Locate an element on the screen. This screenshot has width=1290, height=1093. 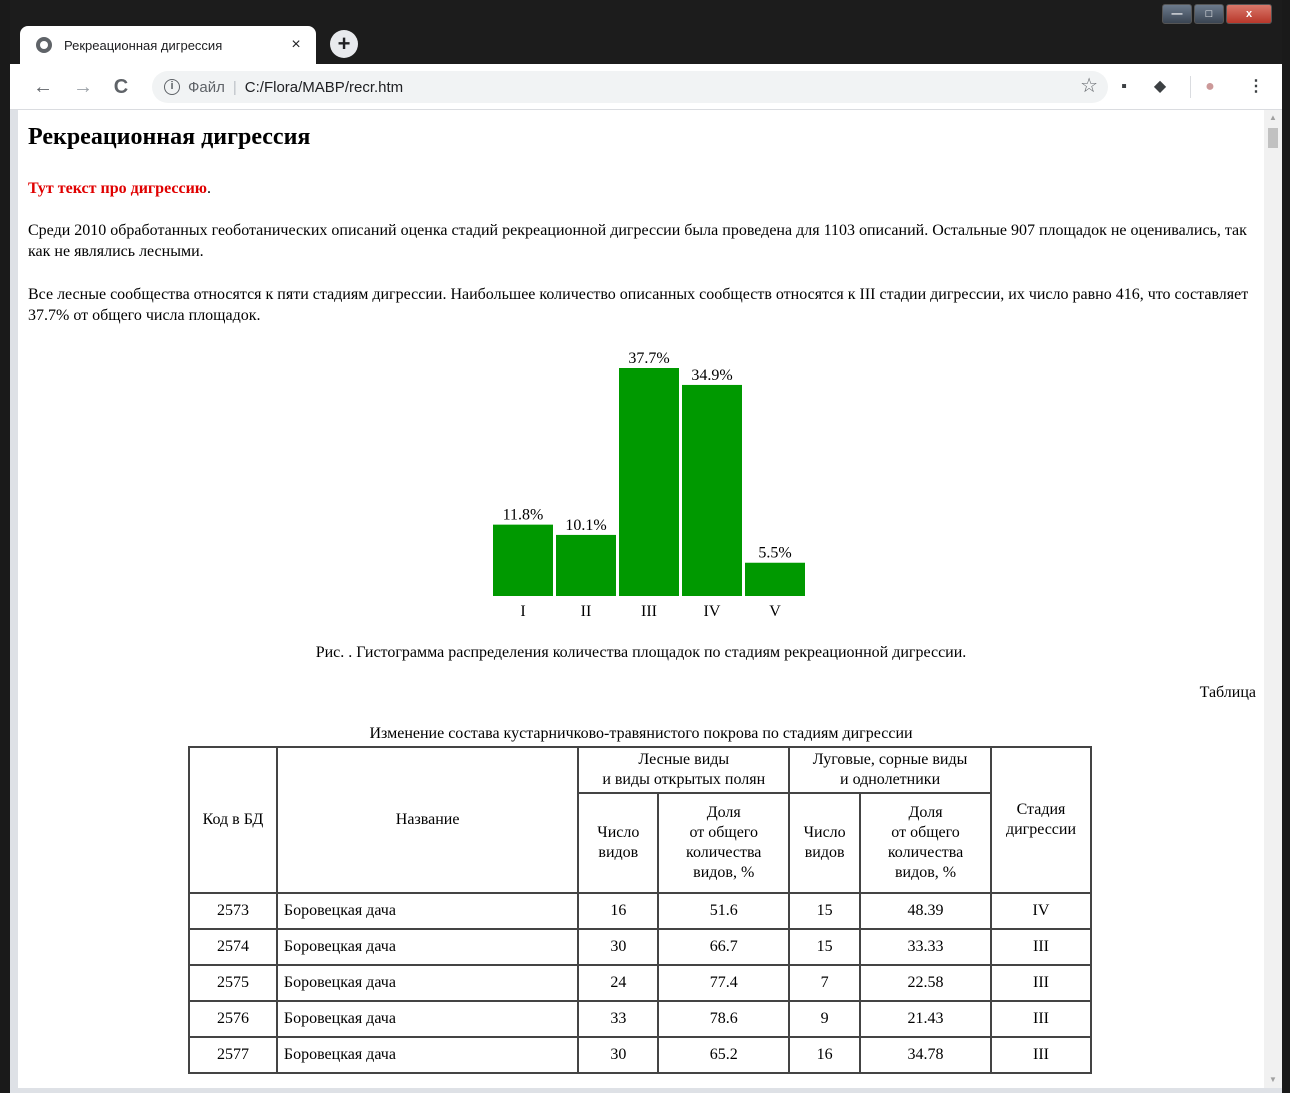
col-header-code: Код в БД is located at coordinates (233, 820).